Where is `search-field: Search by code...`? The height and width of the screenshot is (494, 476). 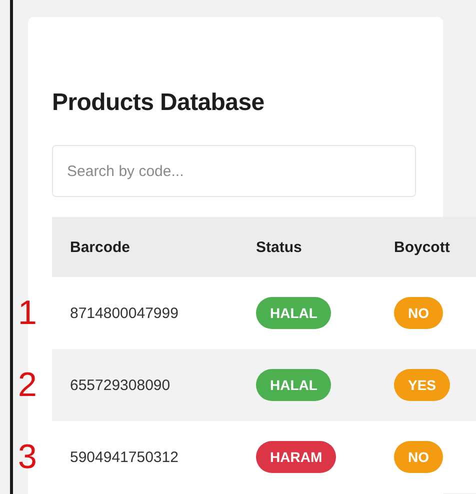 search-field: Search by code... is located at coordinates (234, 171).